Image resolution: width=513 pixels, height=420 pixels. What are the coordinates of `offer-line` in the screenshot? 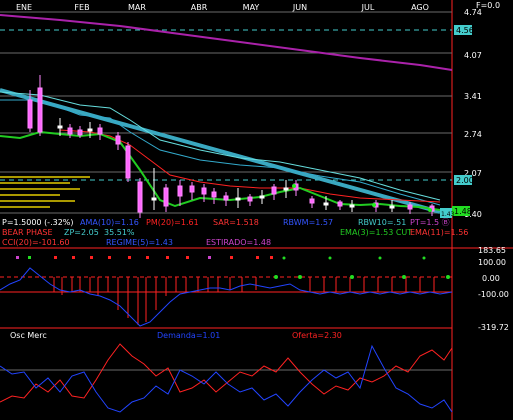 It's located at (226, 373).